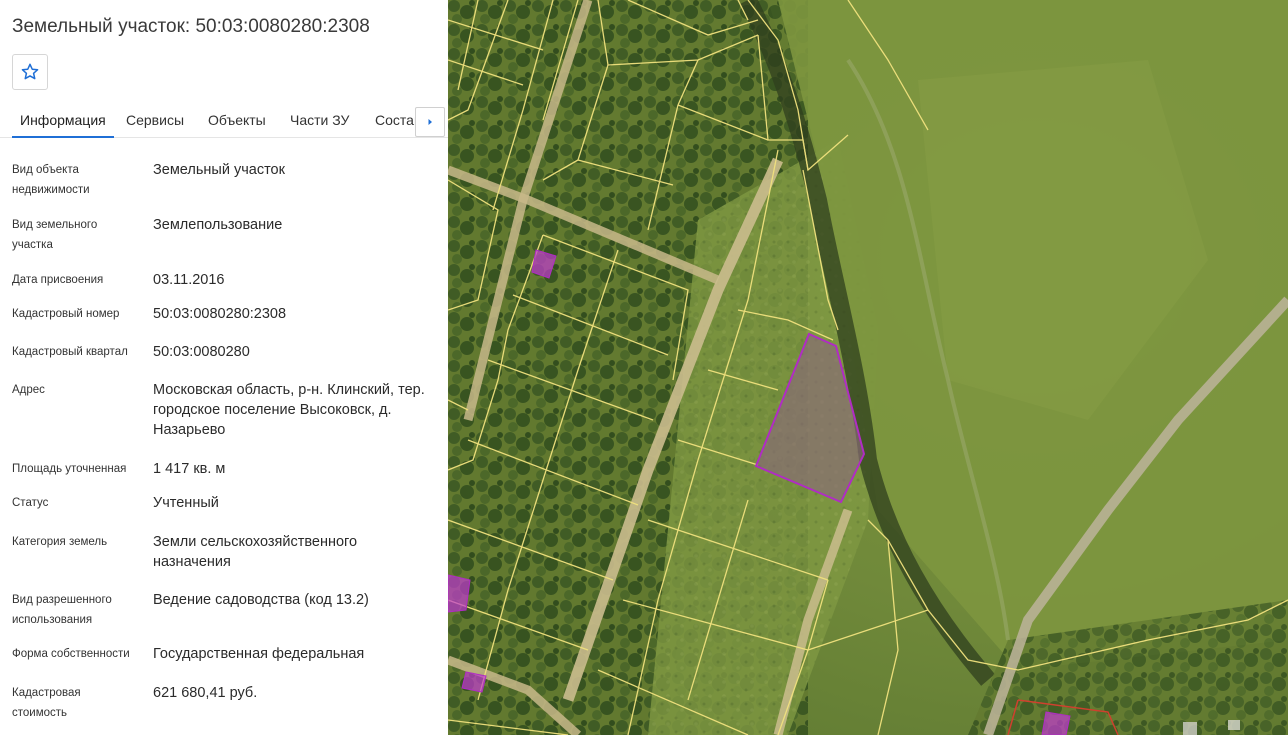  Describe the element at coordinates (259, 654) in the screenshot. I see `info-value: Государственная федеральная` at that location.